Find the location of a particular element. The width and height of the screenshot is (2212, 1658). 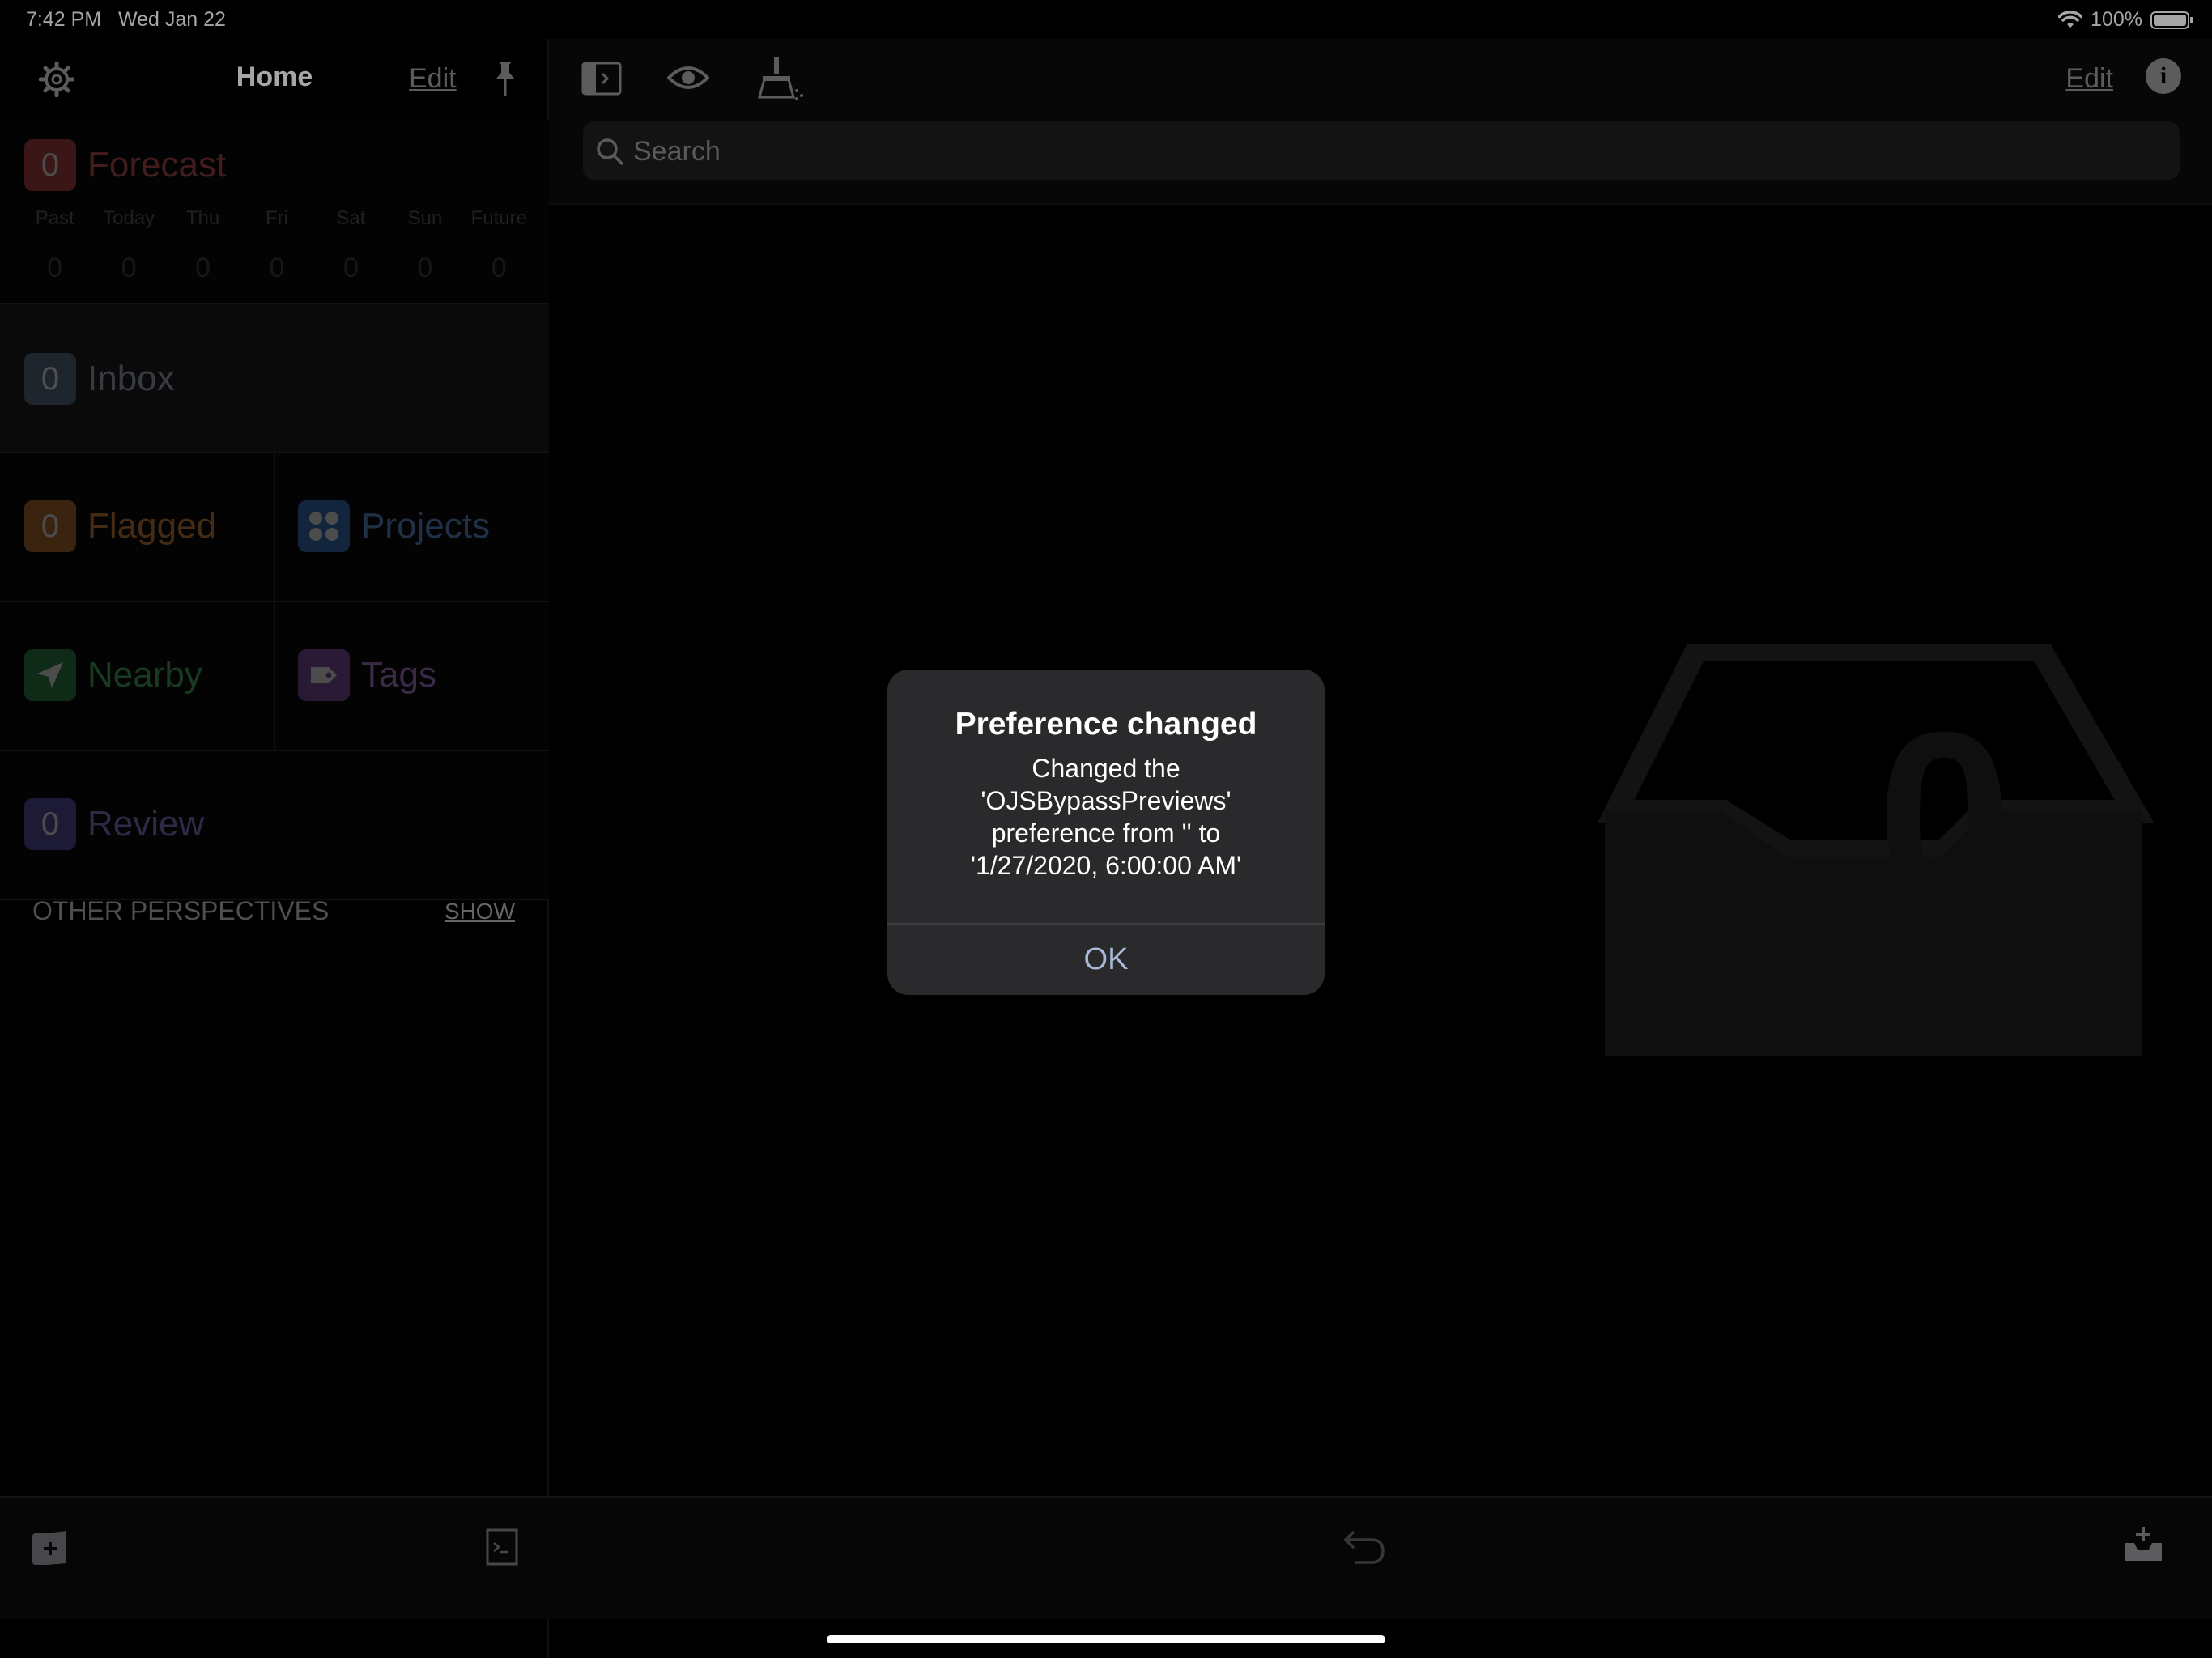

alert-message-line: '1/27/2020, 6:00:00 AM' is located at coordinates (1106, 865).